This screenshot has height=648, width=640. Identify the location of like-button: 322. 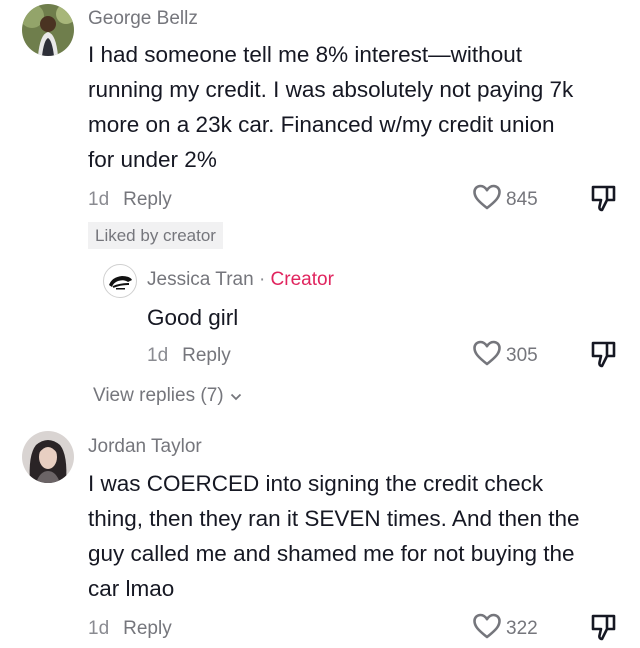
(505, 629).